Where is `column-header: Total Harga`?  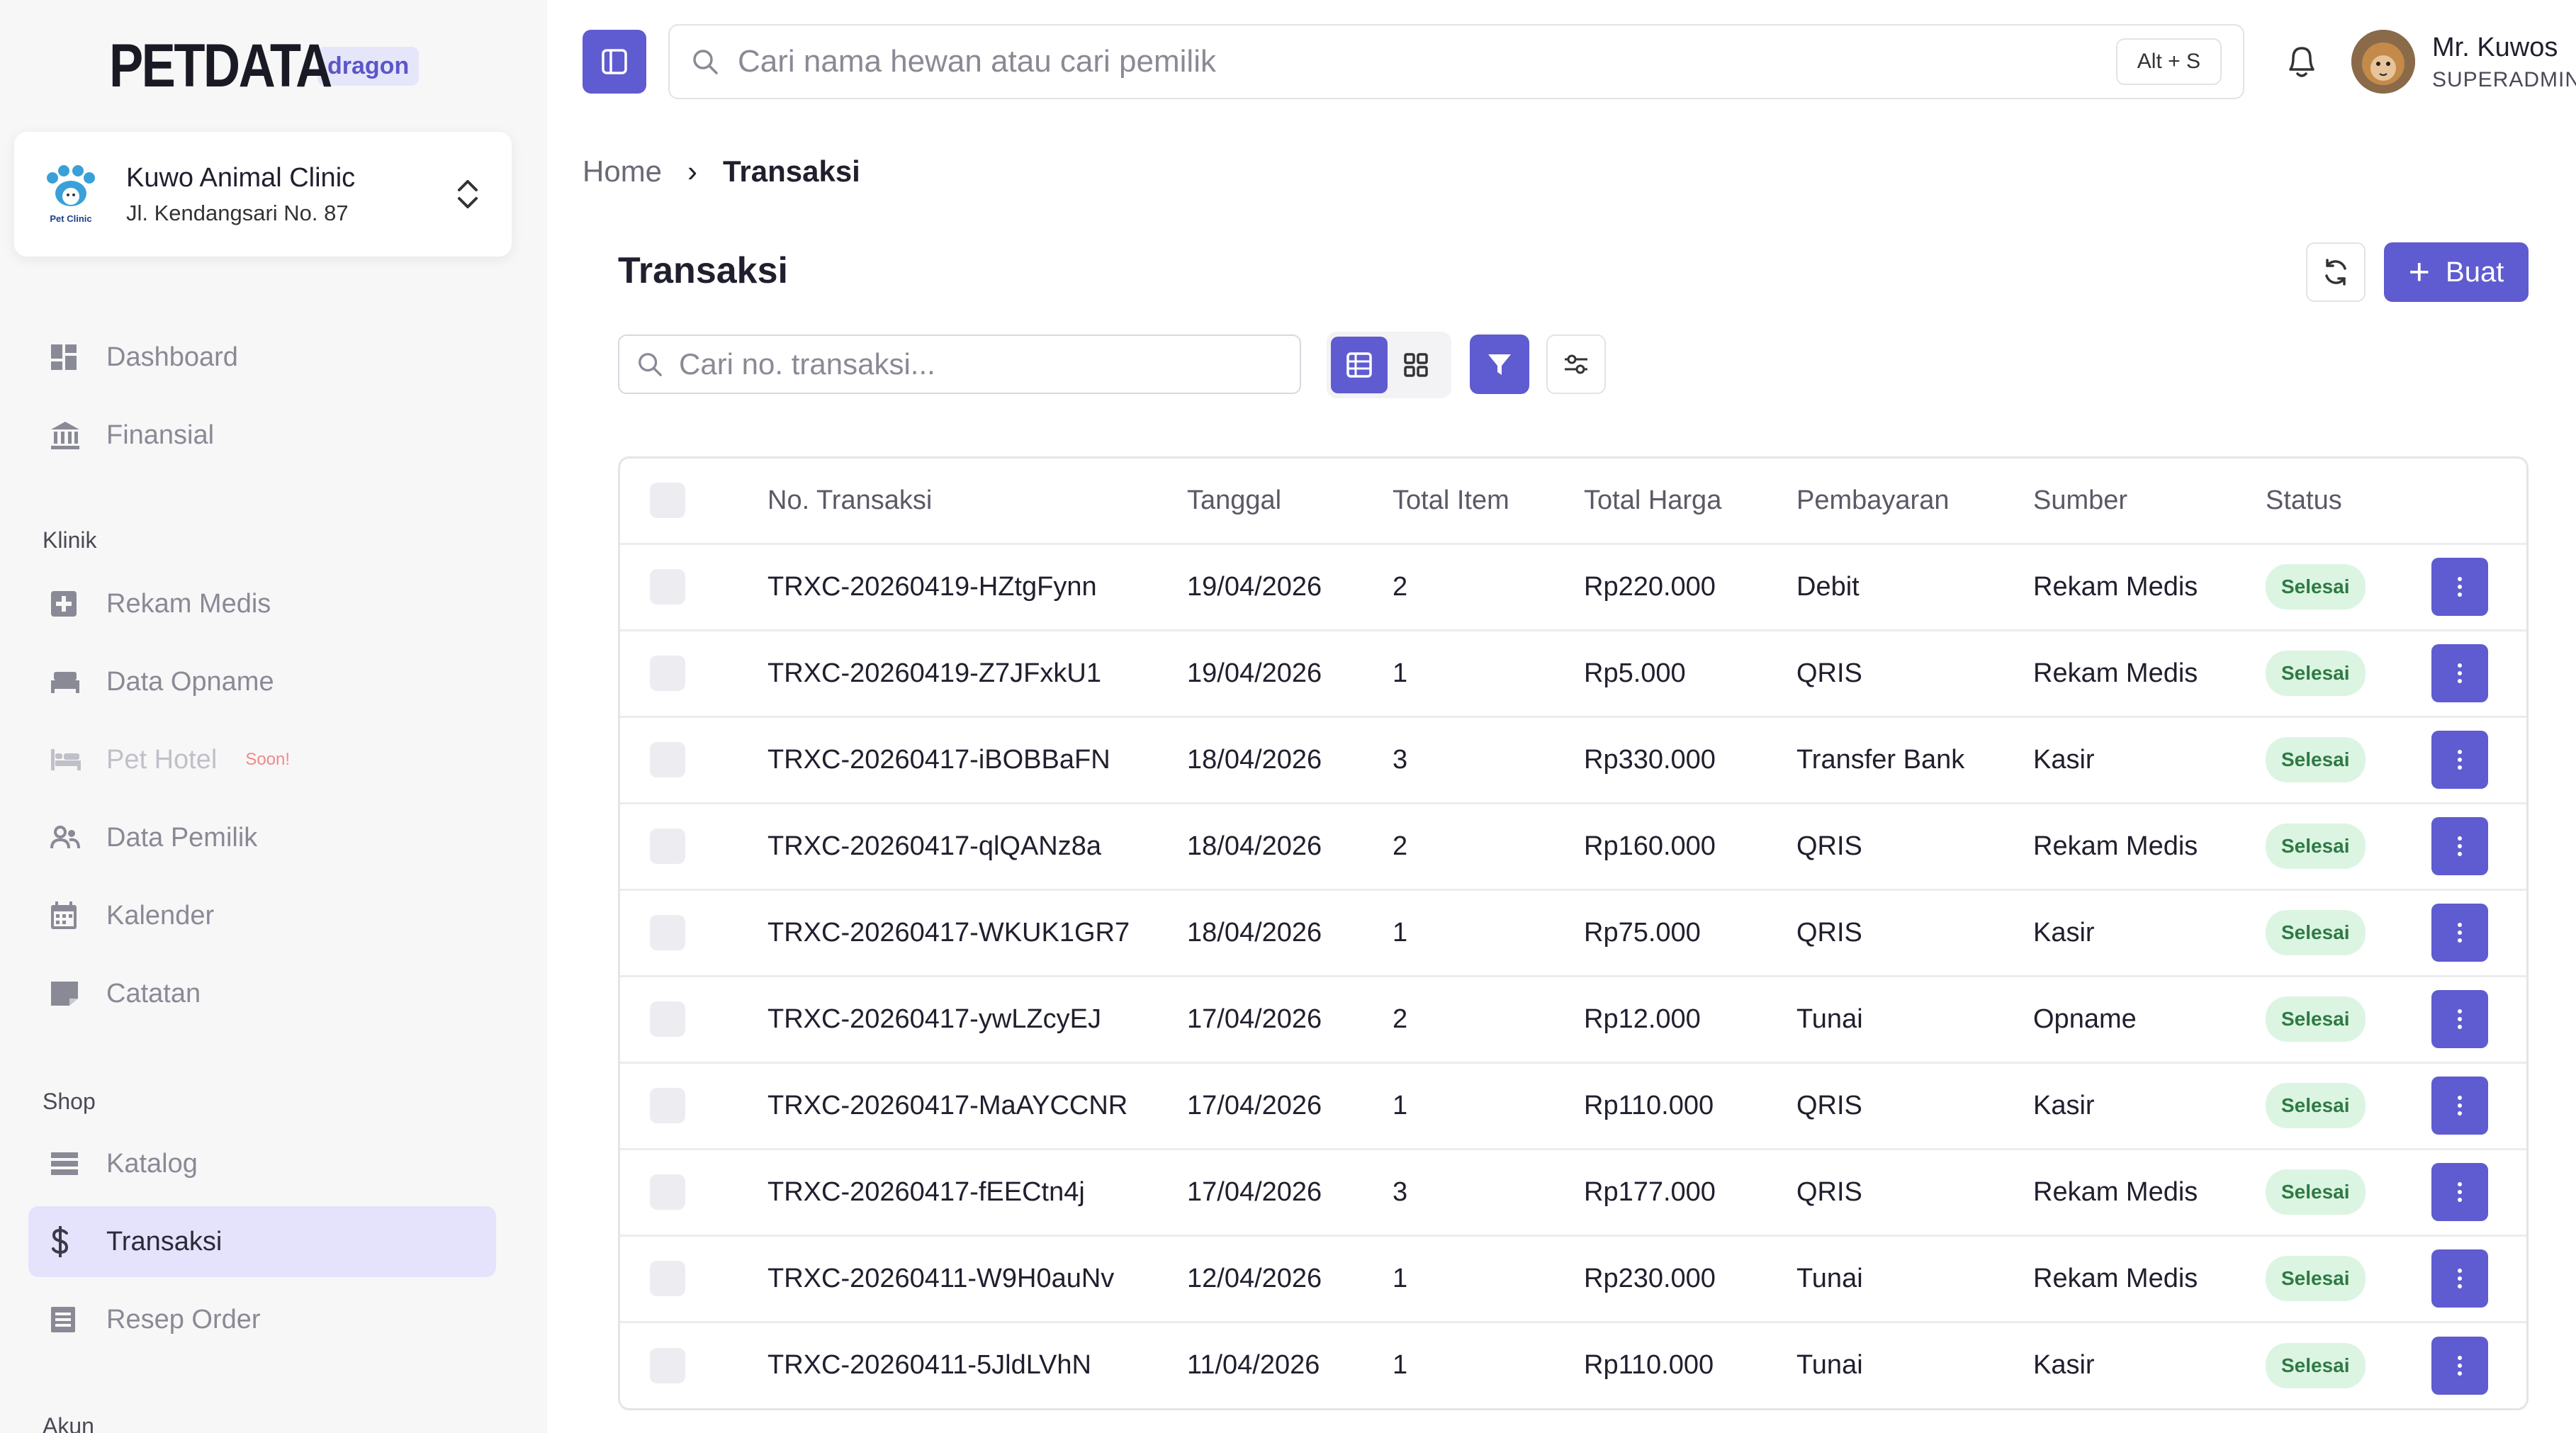
column-header: Total Harga is located at coordinates (1690, 501).